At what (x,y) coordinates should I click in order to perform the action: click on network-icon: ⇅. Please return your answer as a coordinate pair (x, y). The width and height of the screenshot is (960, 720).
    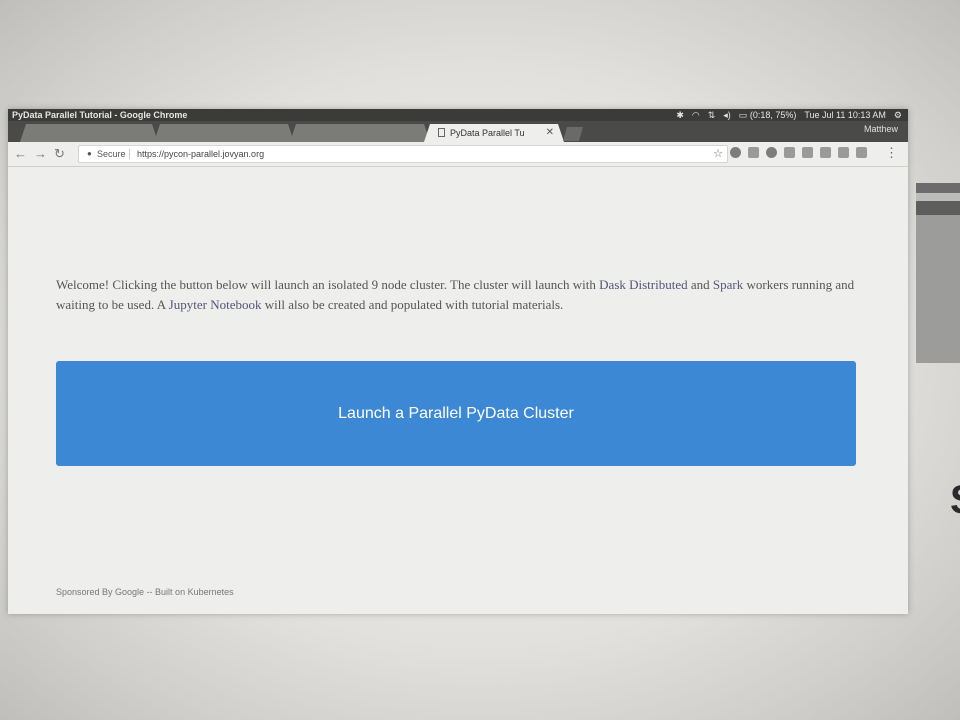
    Looking at the image, I should click on (712, 115).